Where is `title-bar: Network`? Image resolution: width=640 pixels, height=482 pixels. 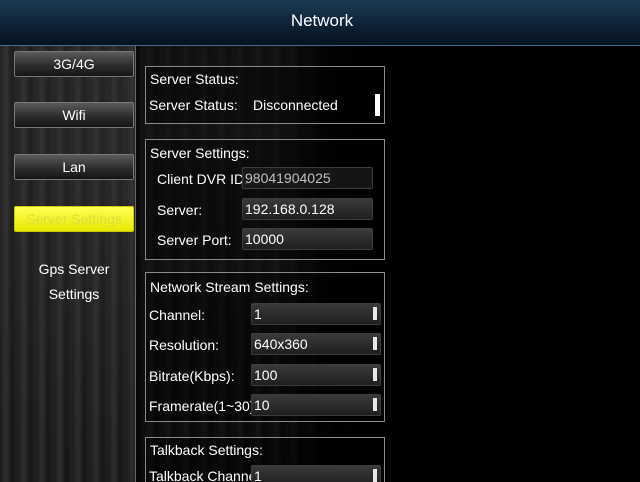 title-bar: Network is located at coordinates (320, 23).